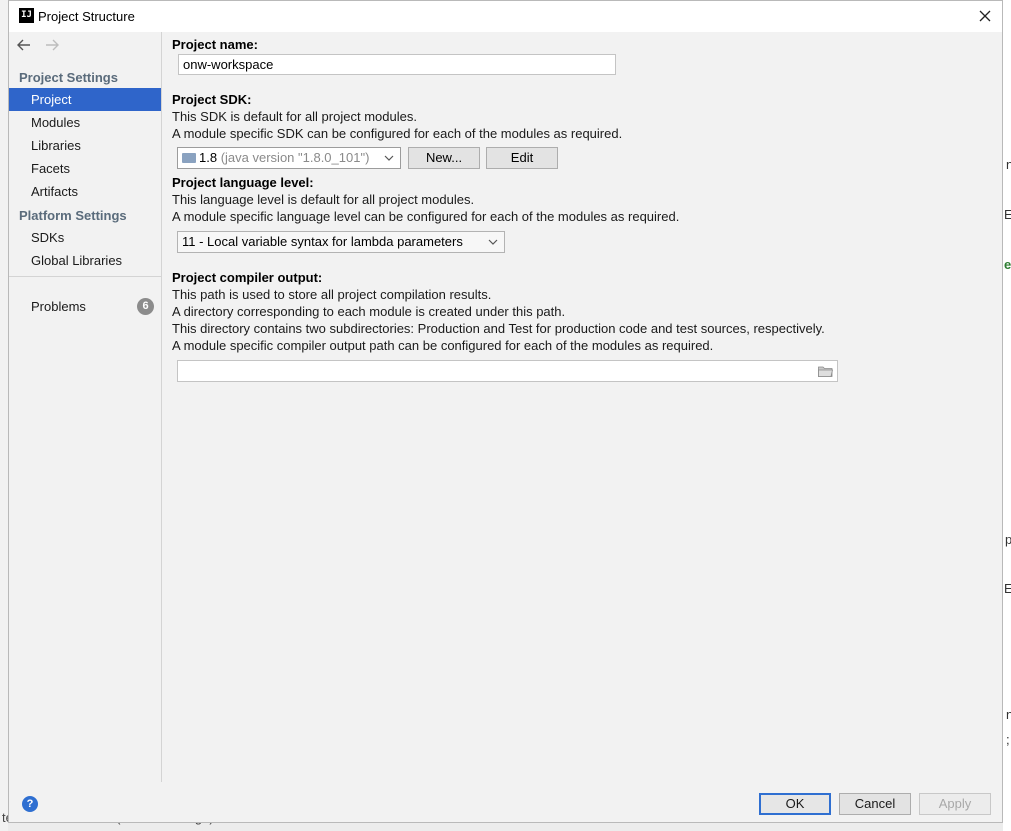  I want to click on sidebar-item-modules: Modules, so click(85, 122).